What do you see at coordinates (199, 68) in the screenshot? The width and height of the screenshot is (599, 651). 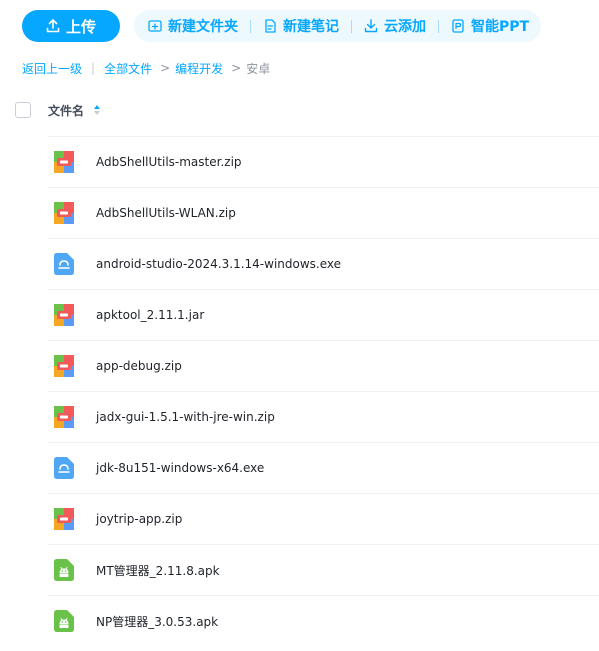 I see `breadcrumb-item-programming: 编程开发` at bounding box center [199, 68].